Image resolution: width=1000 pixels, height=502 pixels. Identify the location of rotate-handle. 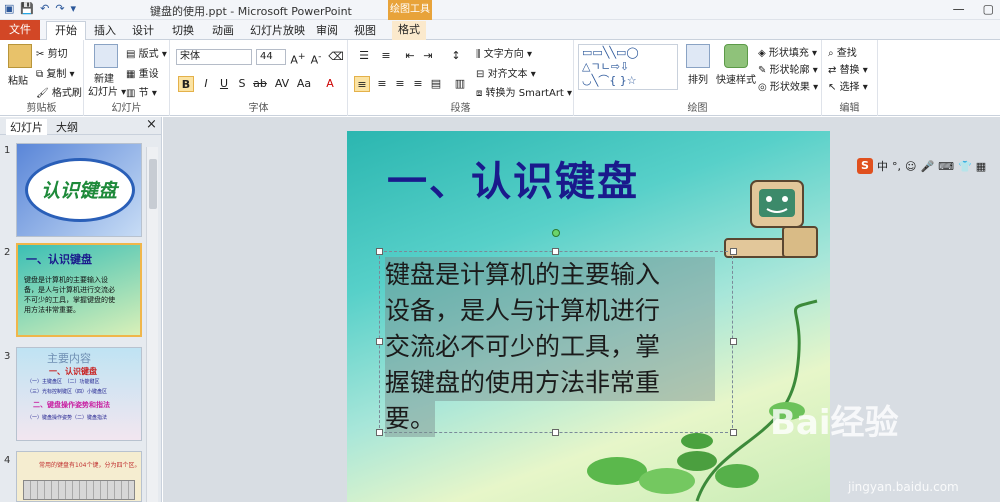
(556, 233).